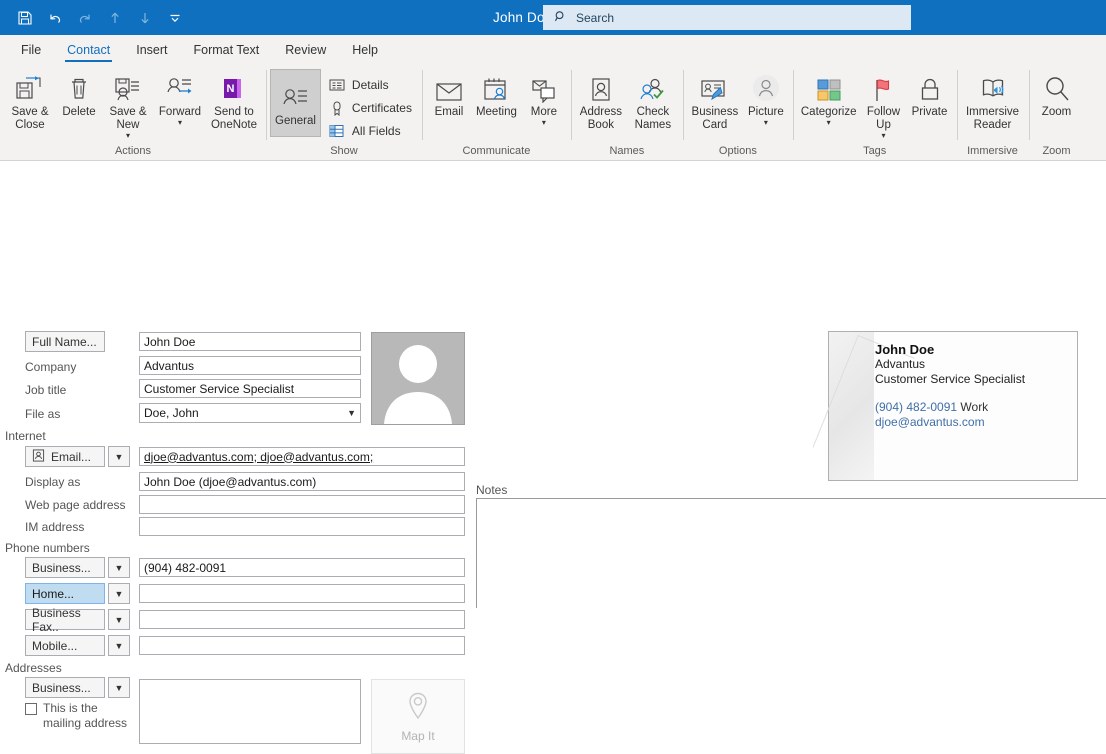  I want to click on display-as-input: John Doe (djoe@advantus.com), so click(302, 481).